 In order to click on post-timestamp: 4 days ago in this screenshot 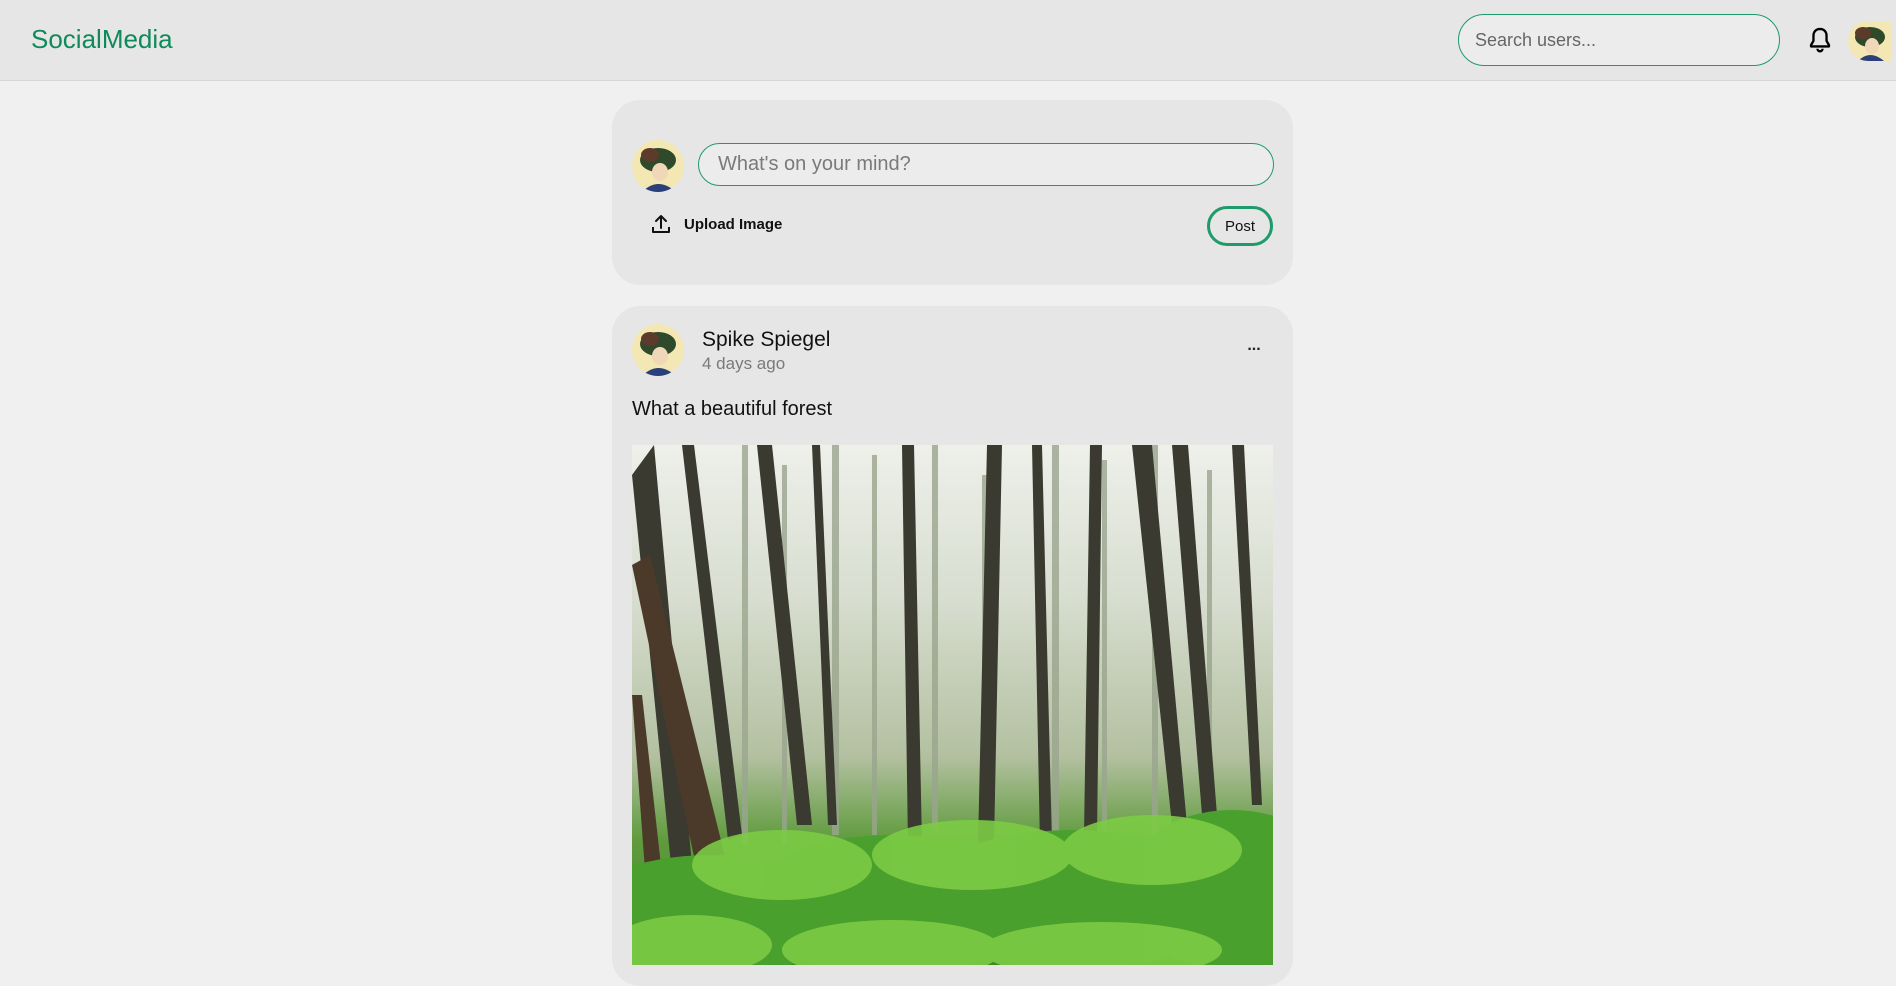, I will do `click(744, 363)`.